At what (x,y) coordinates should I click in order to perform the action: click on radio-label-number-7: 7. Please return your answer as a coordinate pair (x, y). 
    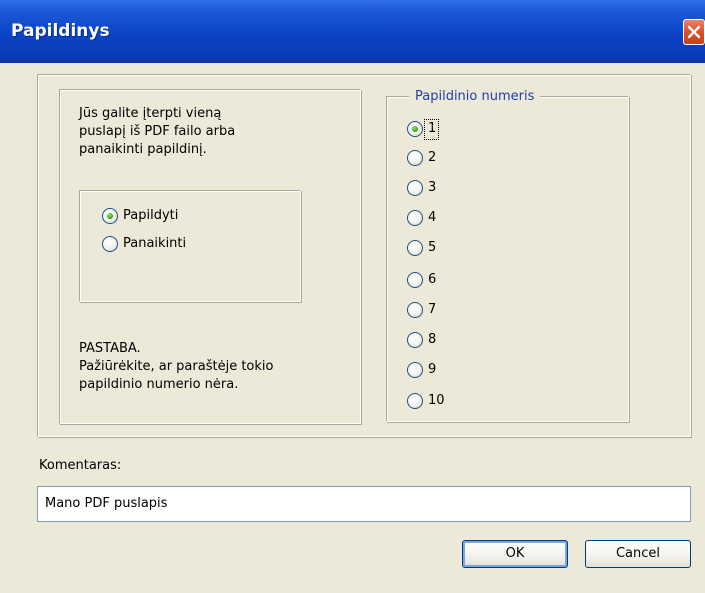
    Looking at the image, I should click on (432, 310).